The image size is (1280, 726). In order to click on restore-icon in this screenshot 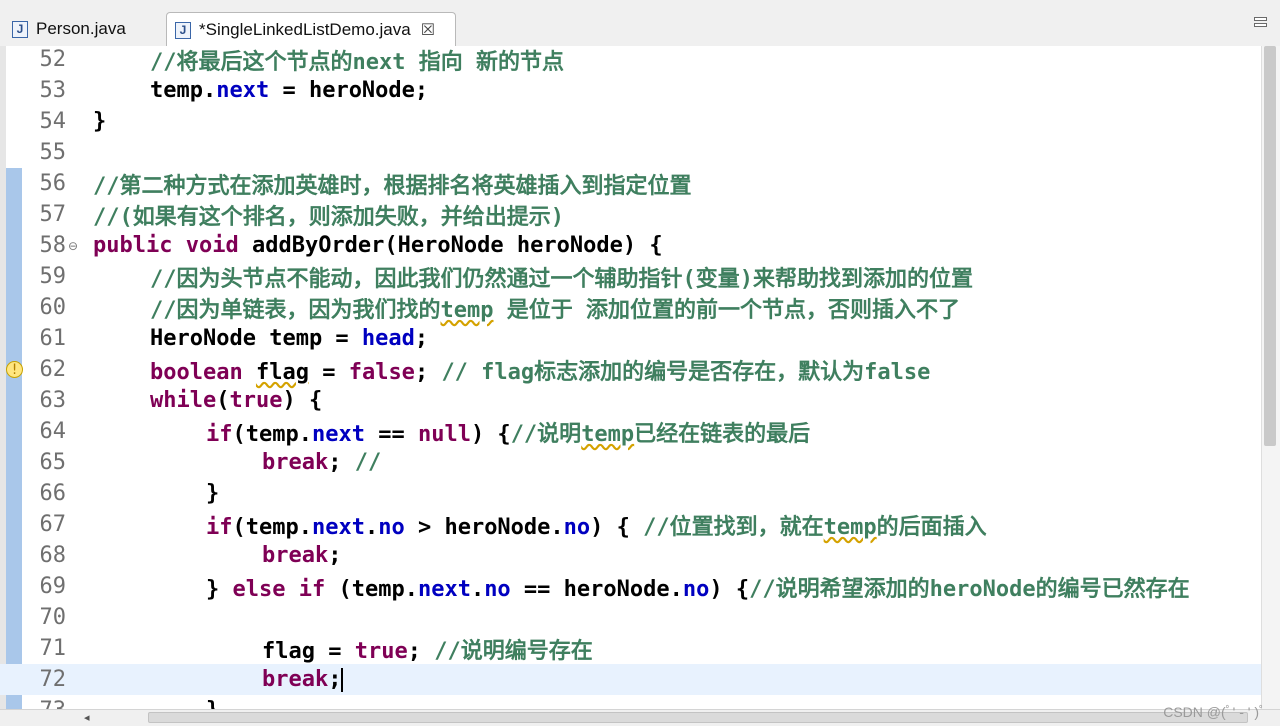, I will do `click(1261, 23)`.